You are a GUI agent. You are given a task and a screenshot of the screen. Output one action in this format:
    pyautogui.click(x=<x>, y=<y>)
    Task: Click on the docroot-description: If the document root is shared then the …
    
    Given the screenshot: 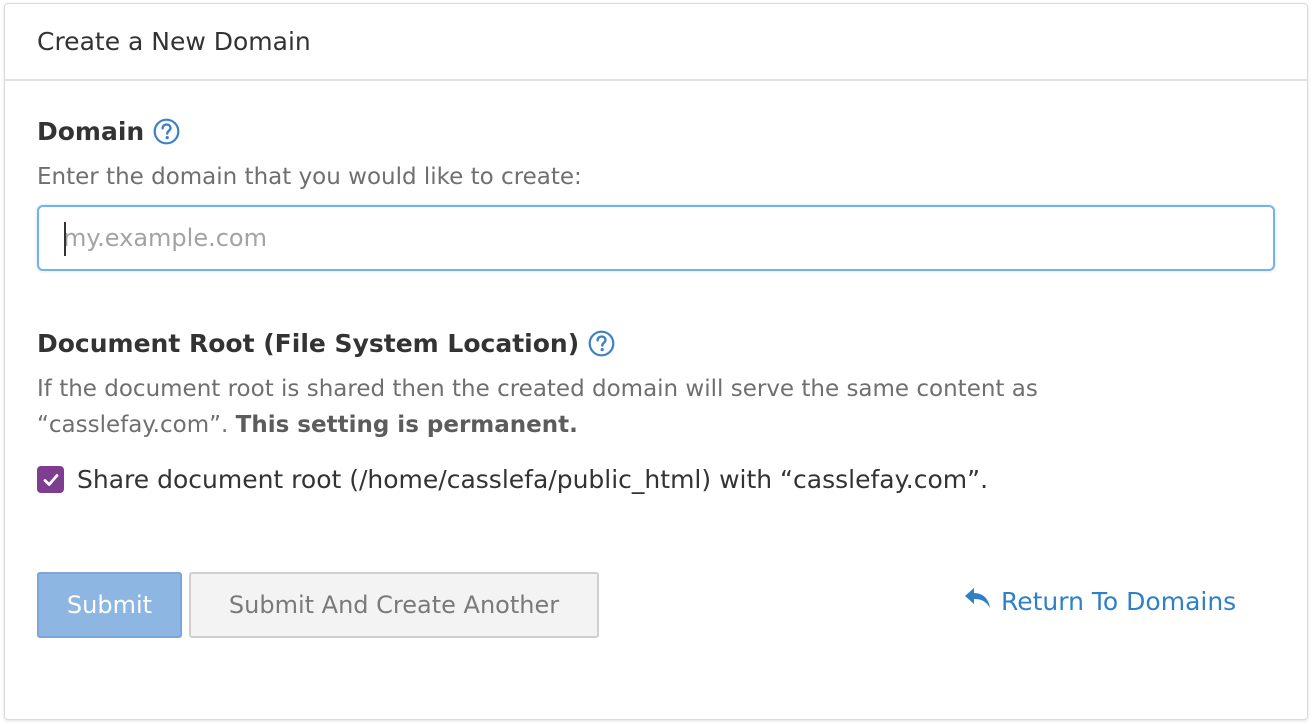 What is the action you would take?
    pyautogui.click(x=537, y=407)
    